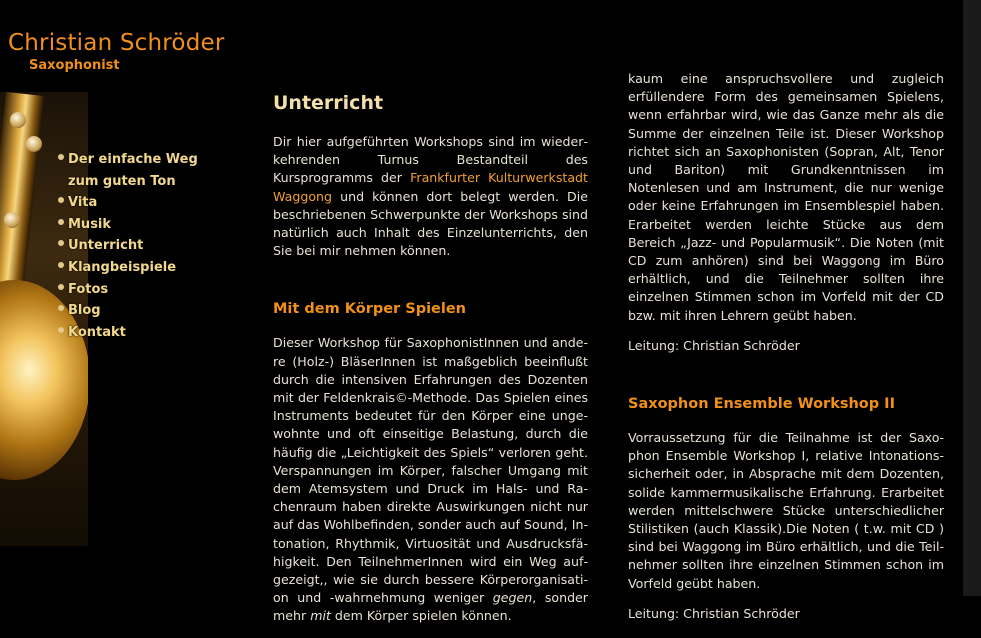 The width and height of the screenshot is (981, 638). Describe the element at coordinates (972, 298) in the screenshot. I see `vertical-scrollbar` at that location.